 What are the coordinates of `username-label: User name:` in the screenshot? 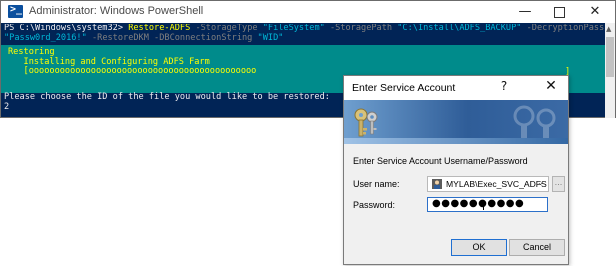 It's located at (376, 184).